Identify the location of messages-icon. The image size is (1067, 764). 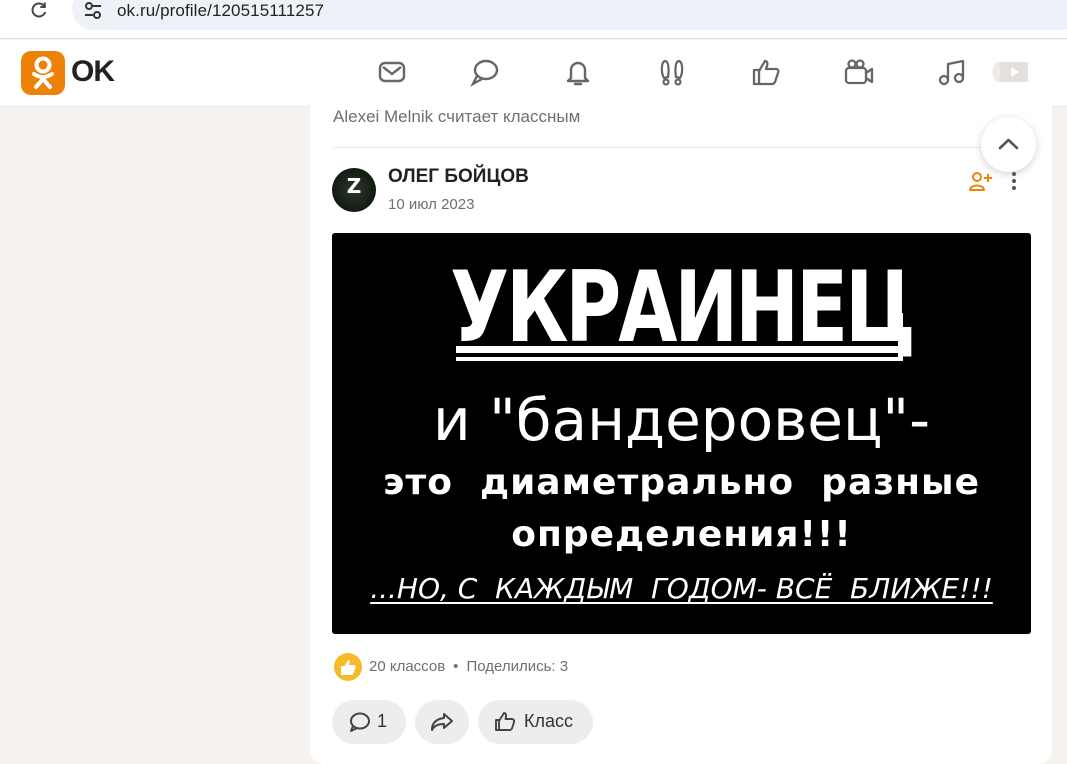
(392, 72).